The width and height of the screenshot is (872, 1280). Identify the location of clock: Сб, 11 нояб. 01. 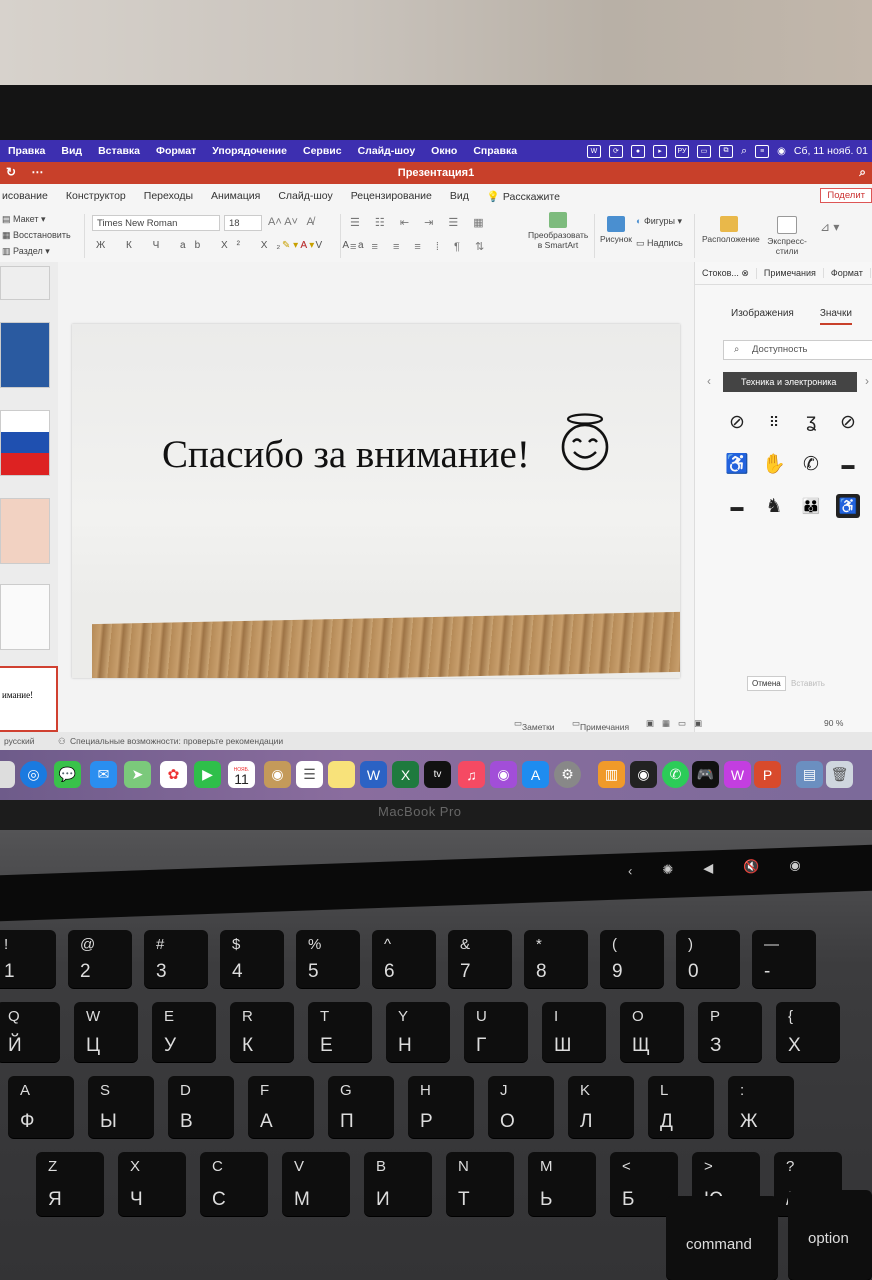
(831, 151).